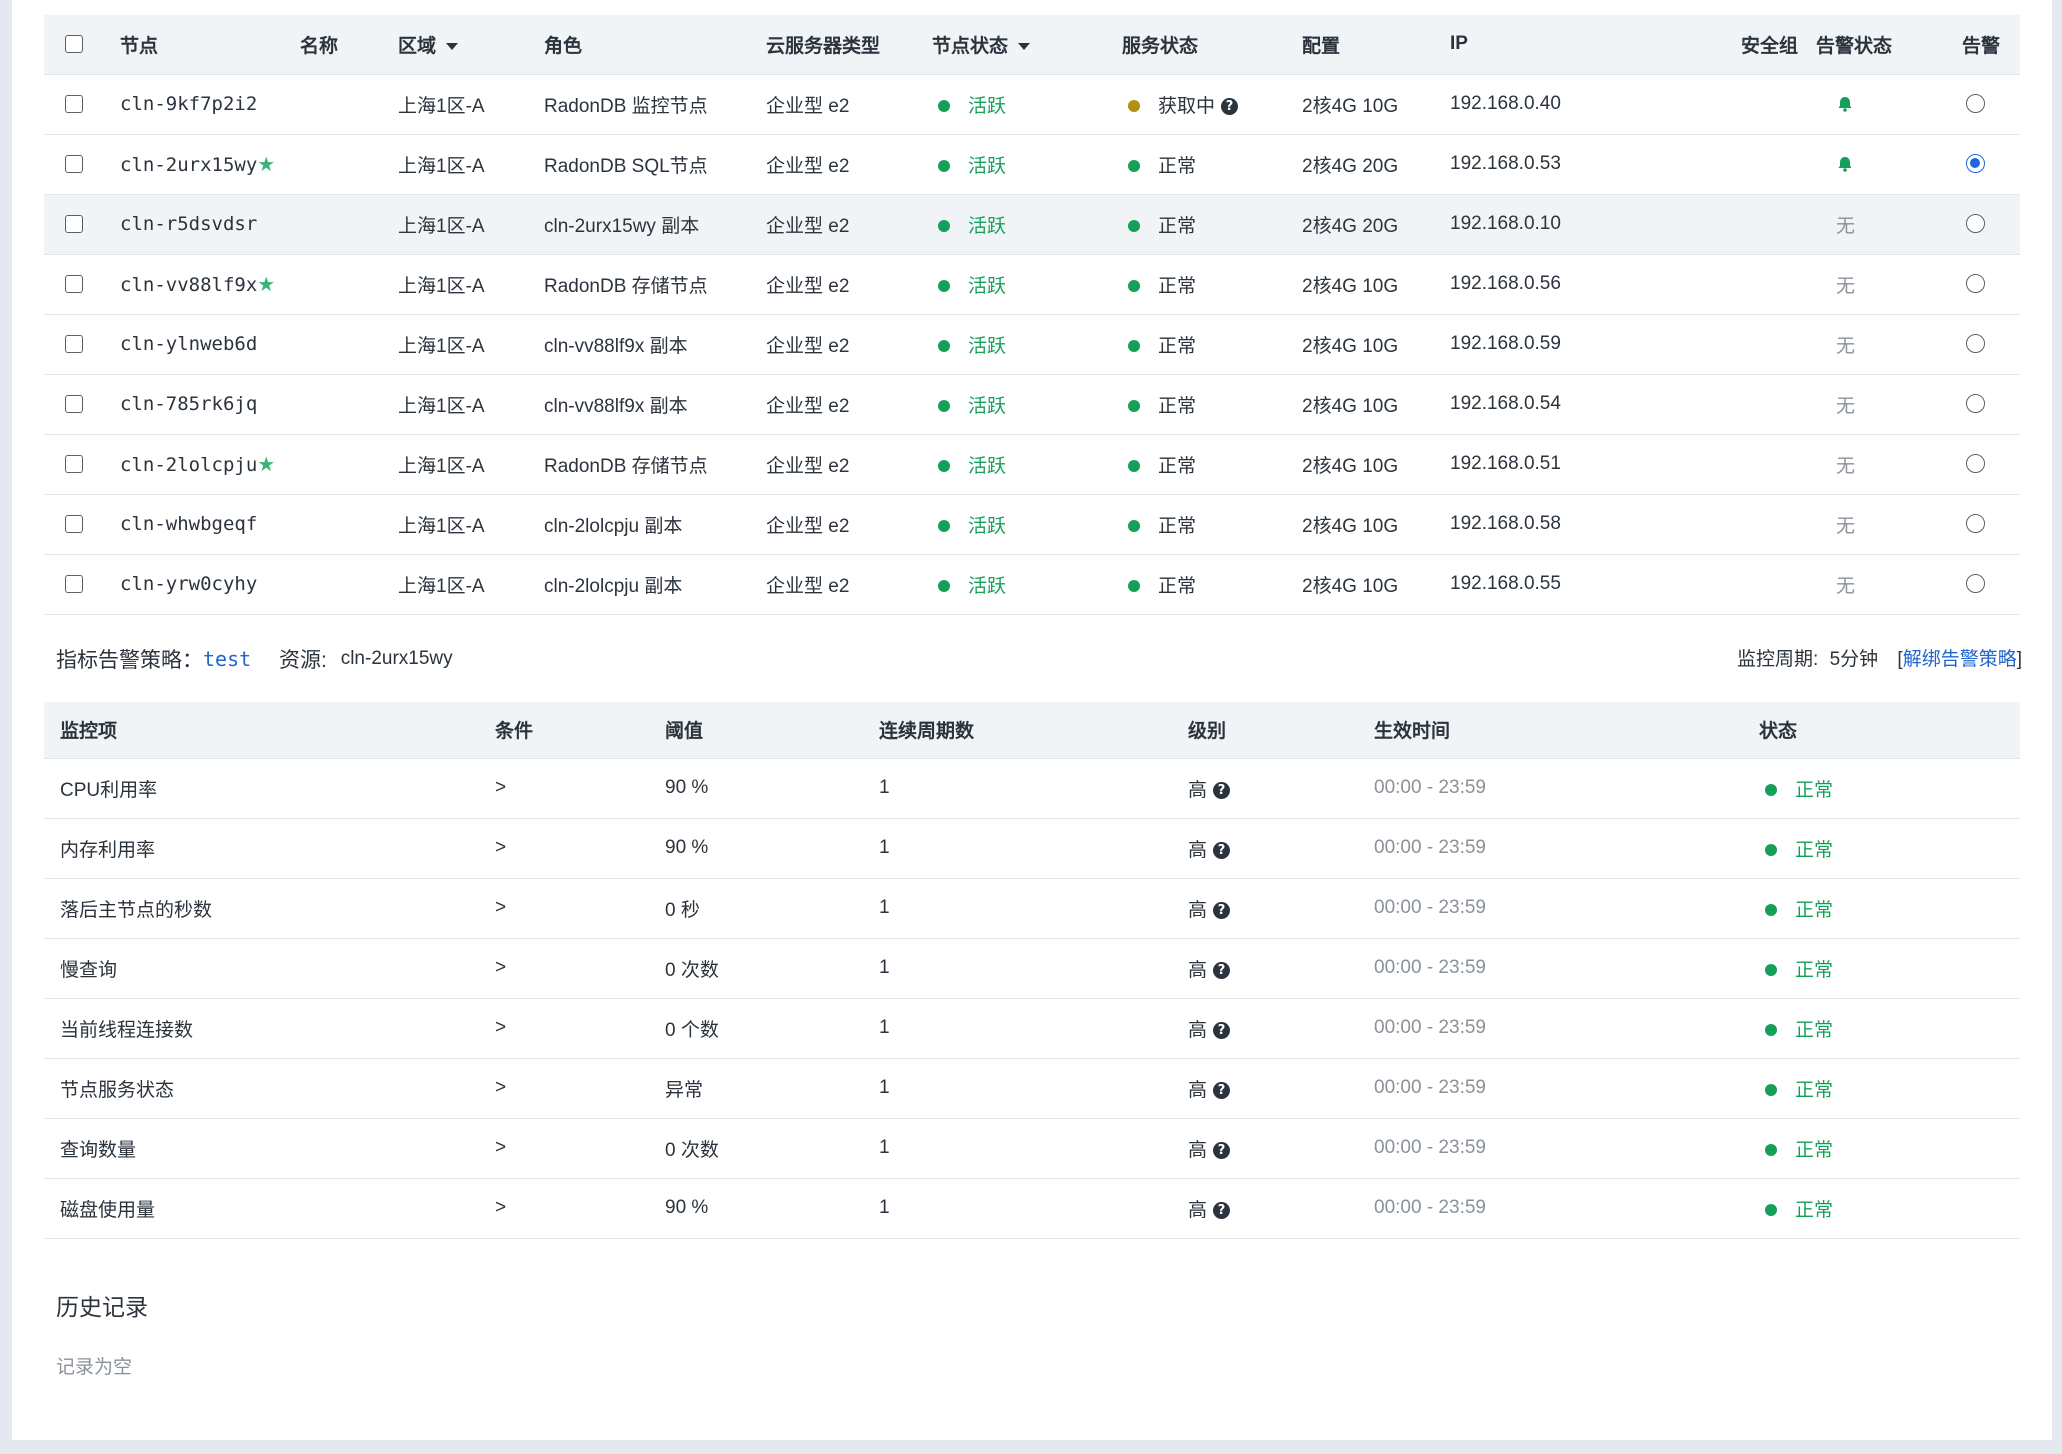 The image size is (2062, 1454). What do you see at coordinates (1027, 464) in the screenshot?
I see `node-status-cell: 活跃` at bounding box center [1027, 464].